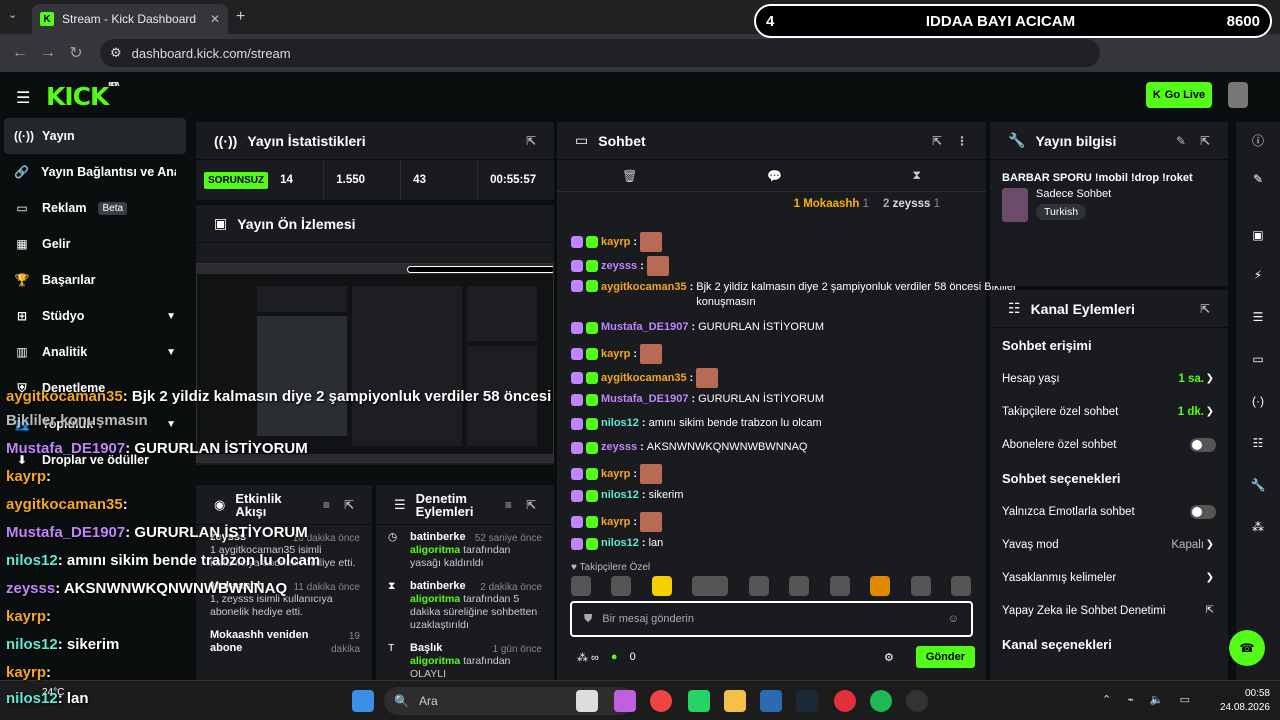  What do you see at coordinates (508, 505) in the screenshot?
I see `filter-icon: ≡` at bounding box center [508, 505].